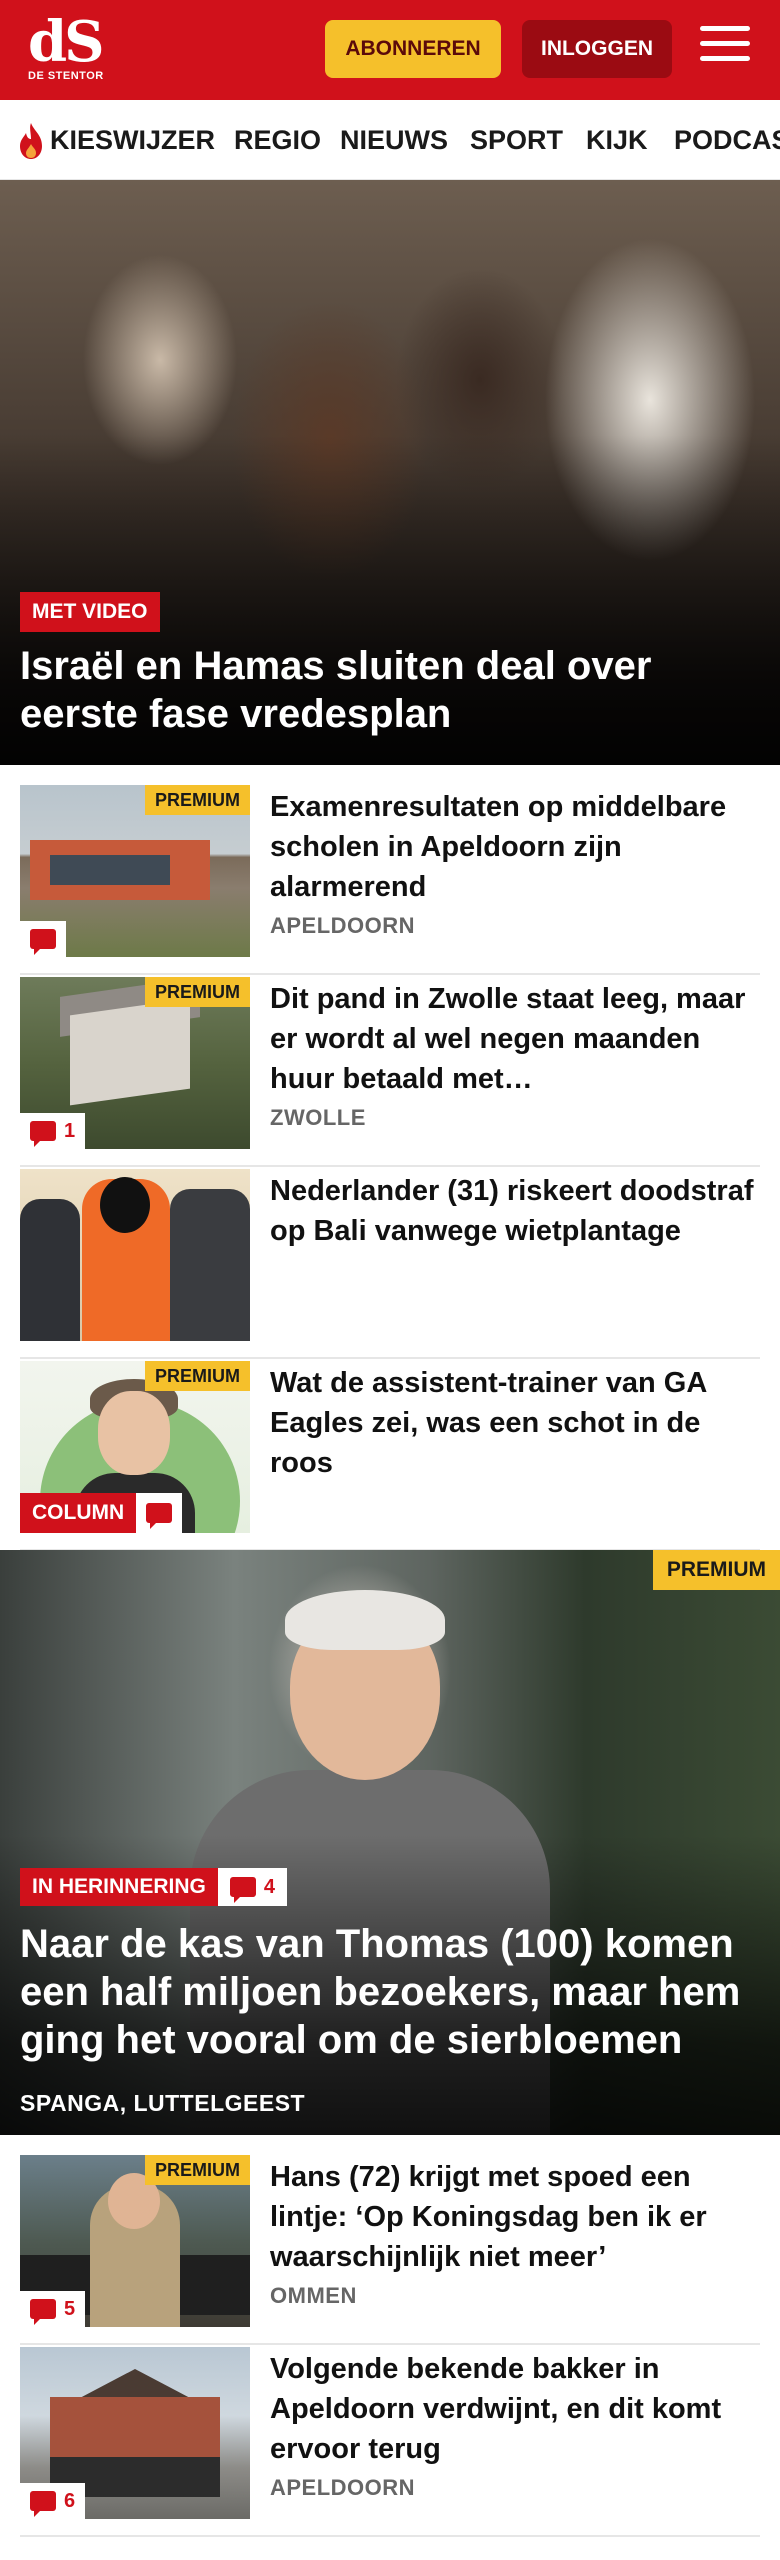  I want to click on article-thumbnail: PREMIUM, so click(135, 871).